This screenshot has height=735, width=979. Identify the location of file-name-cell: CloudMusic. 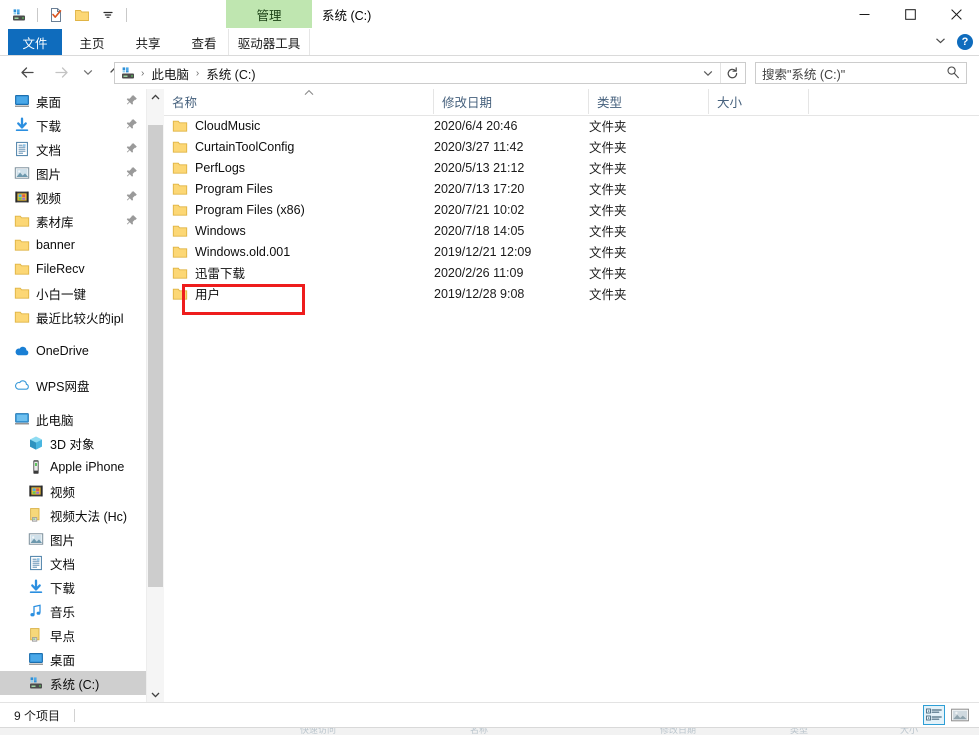
(216, 126).